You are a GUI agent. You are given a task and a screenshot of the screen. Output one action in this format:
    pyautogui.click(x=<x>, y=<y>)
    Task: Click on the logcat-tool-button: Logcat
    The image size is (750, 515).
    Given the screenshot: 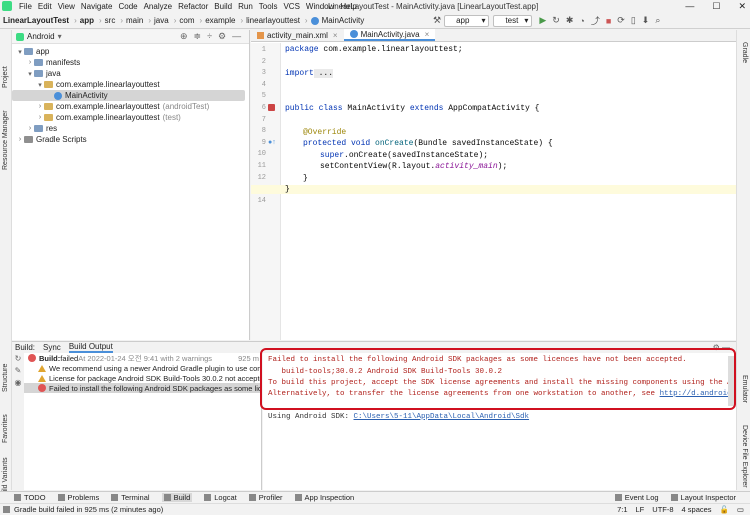 What is the action you would take?
    pyautogui.click(x=220, y=497)
    